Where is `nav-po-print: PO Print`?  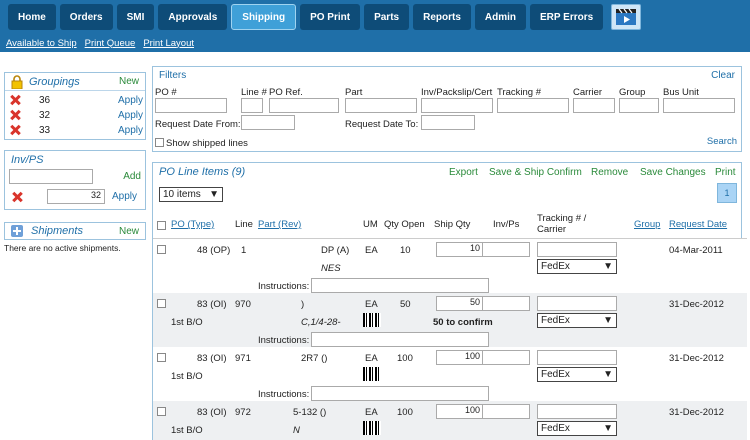 nav-po-print: PO Print is located at coordinates (330, 17).